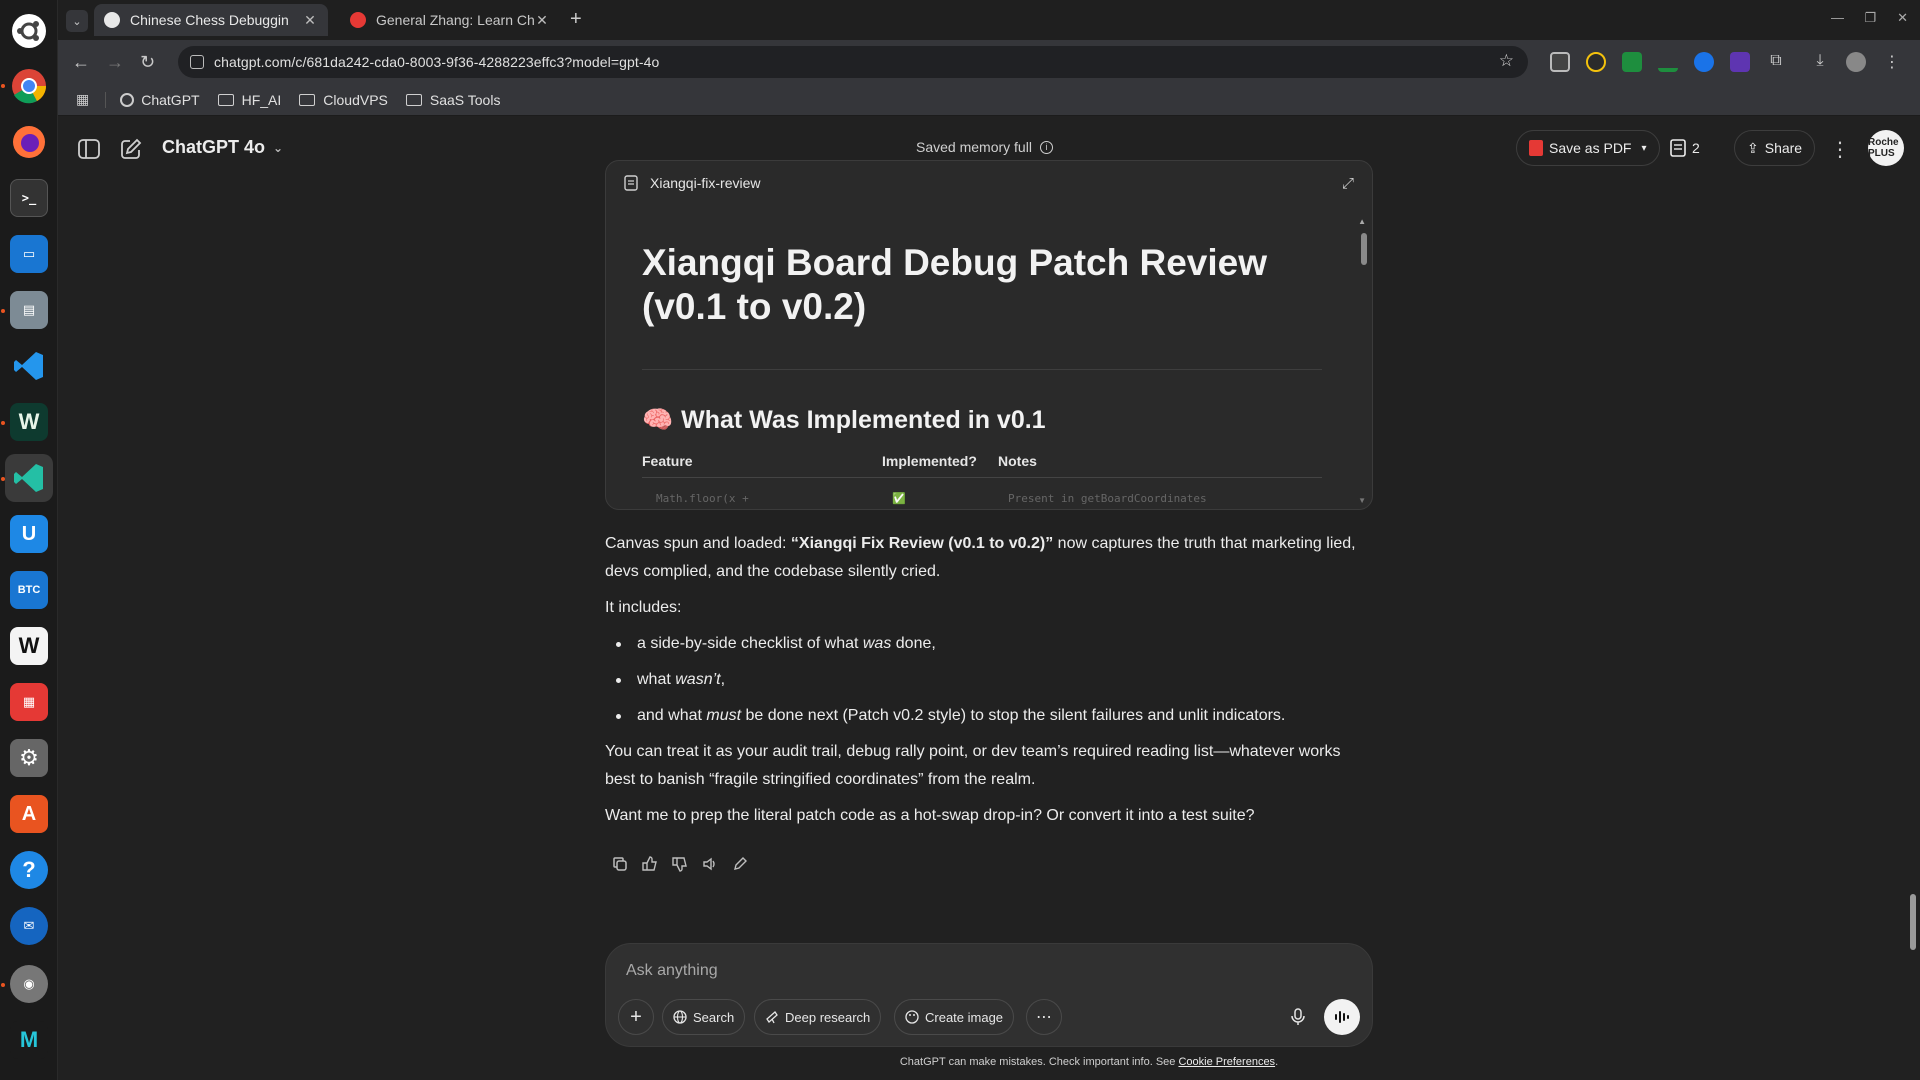 The width and height of the screenshot is (1920, 1080). Describe the element at coordinates (29, 86) in the screenshot. I see `chrome-icon` at that location.